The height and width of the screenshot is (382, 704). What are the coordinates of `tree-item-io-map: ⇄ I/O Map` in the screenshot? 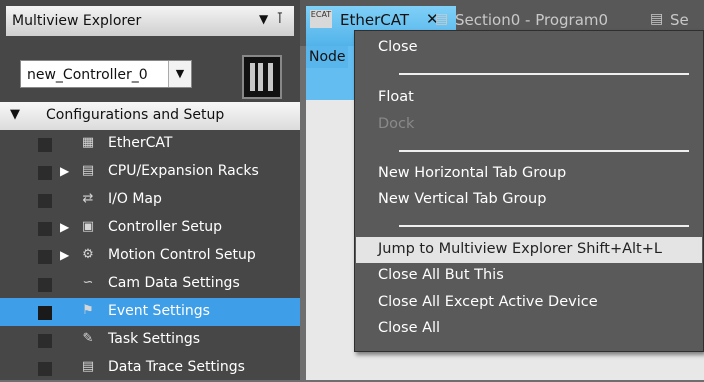 It's located at (150, 200).